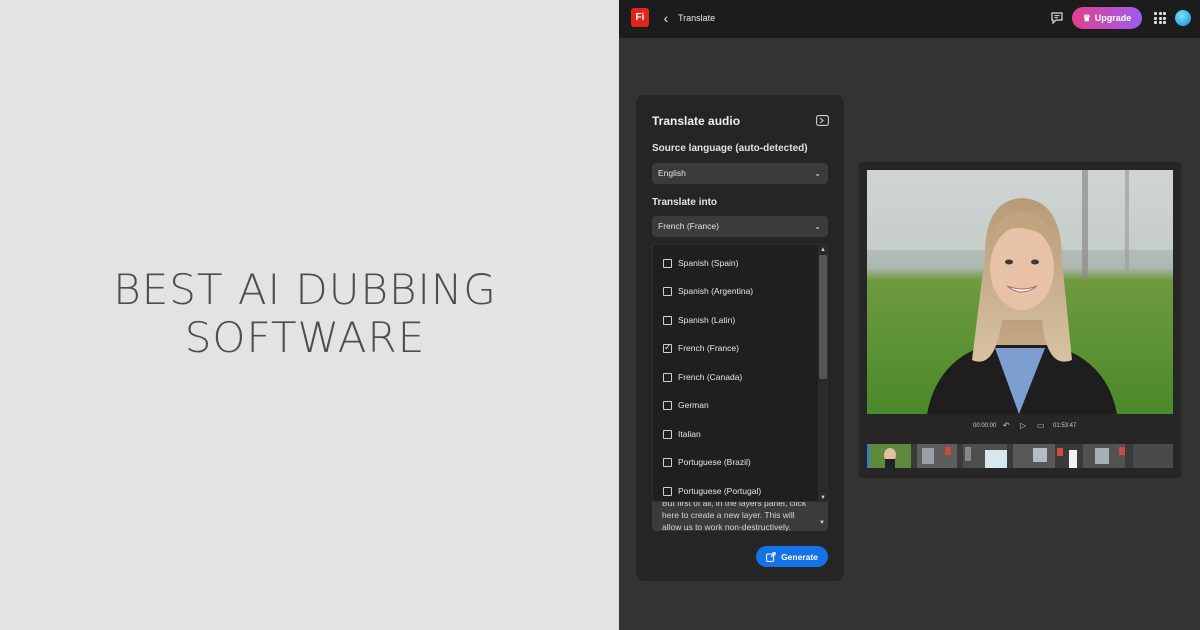 The height and width of the screenshot is (630, 1200). Describe the element at coordinates (720, 491) in the screenshot. I see `language-option-label: Portuguese (Portugal)` at that location.